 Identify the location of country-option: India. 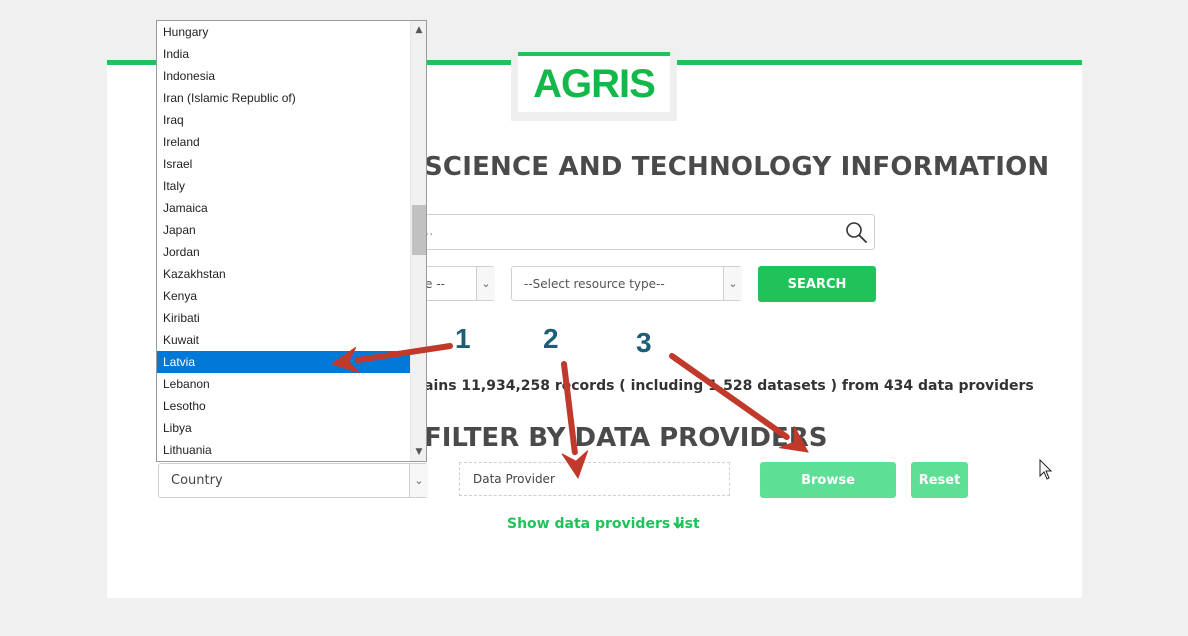
(283, 54).